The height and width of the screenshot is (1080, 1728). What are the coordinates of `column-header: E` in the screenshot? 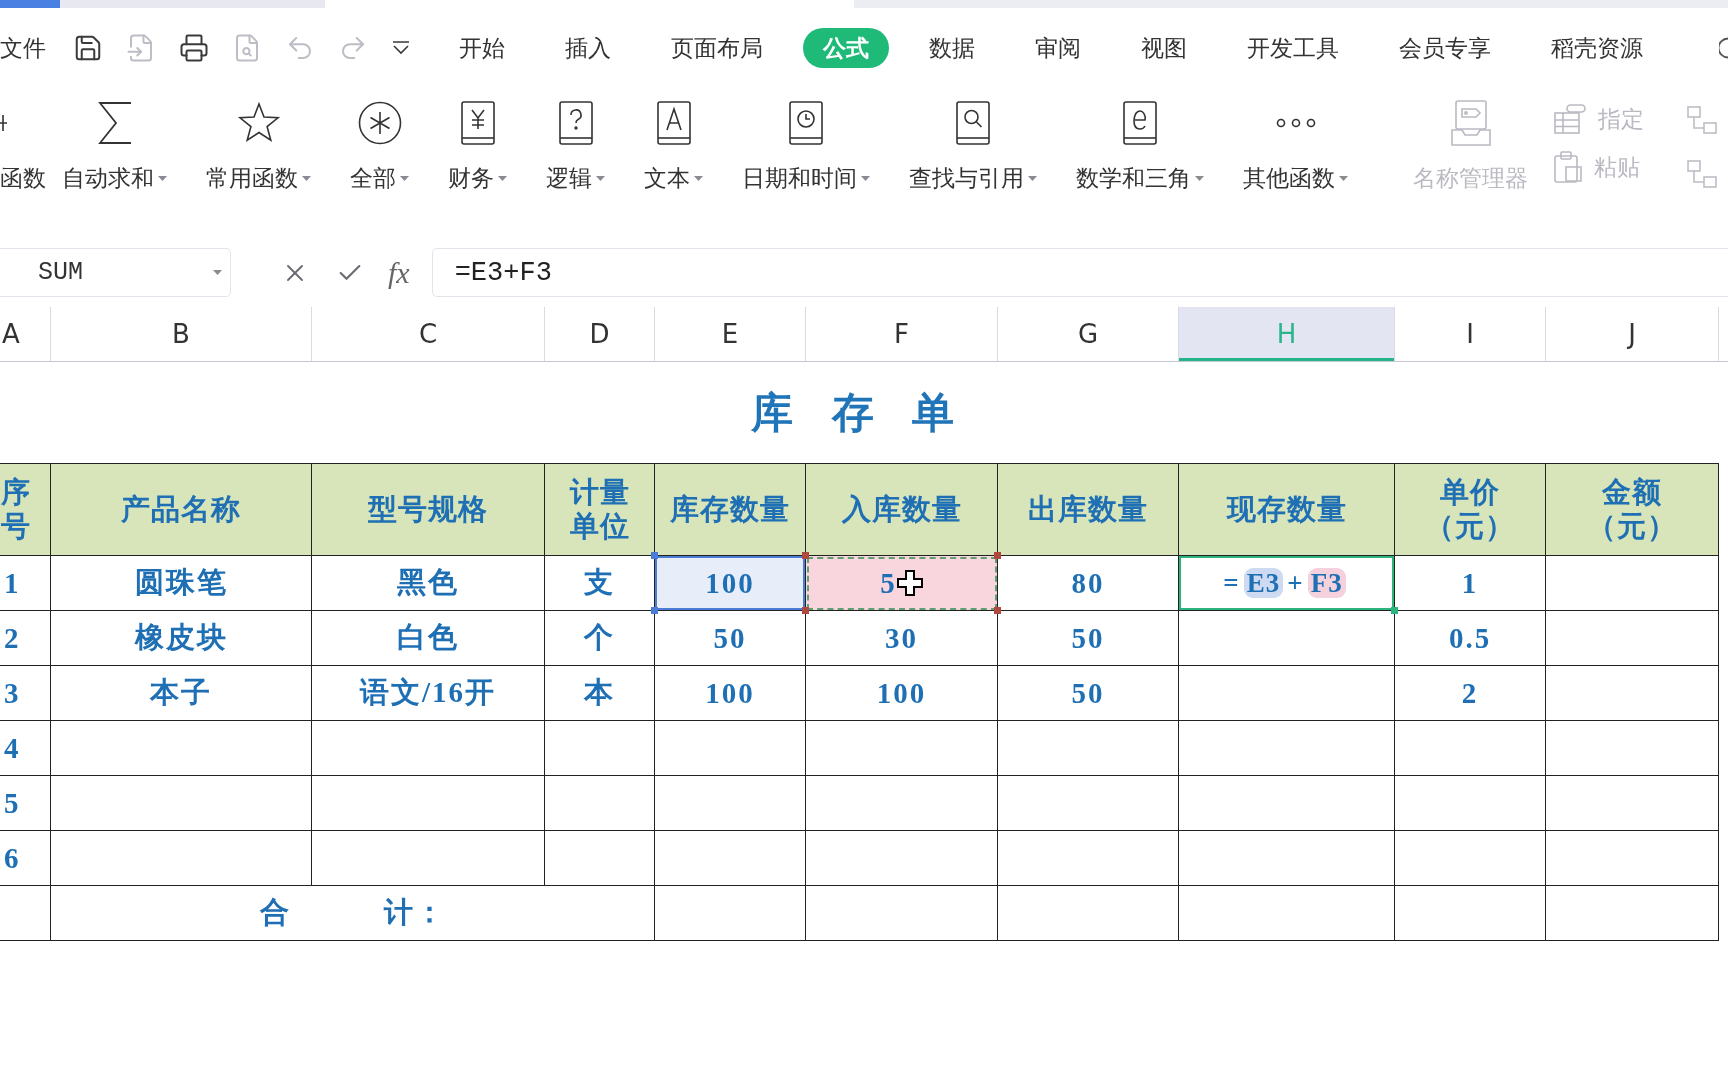 It's located at (730, 334).